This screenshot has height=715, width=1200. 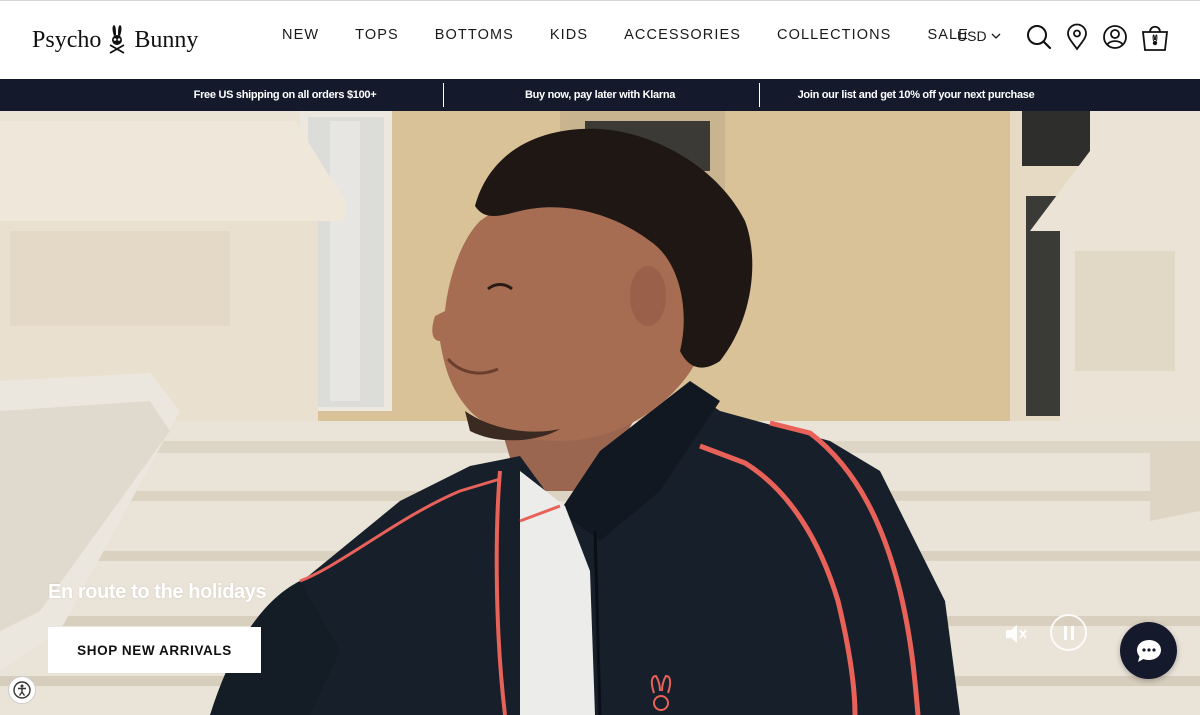 What do you see at coordinates (1115, 37) in the screenshot?
I see `account-icon` at bounding box center [1115, 37].